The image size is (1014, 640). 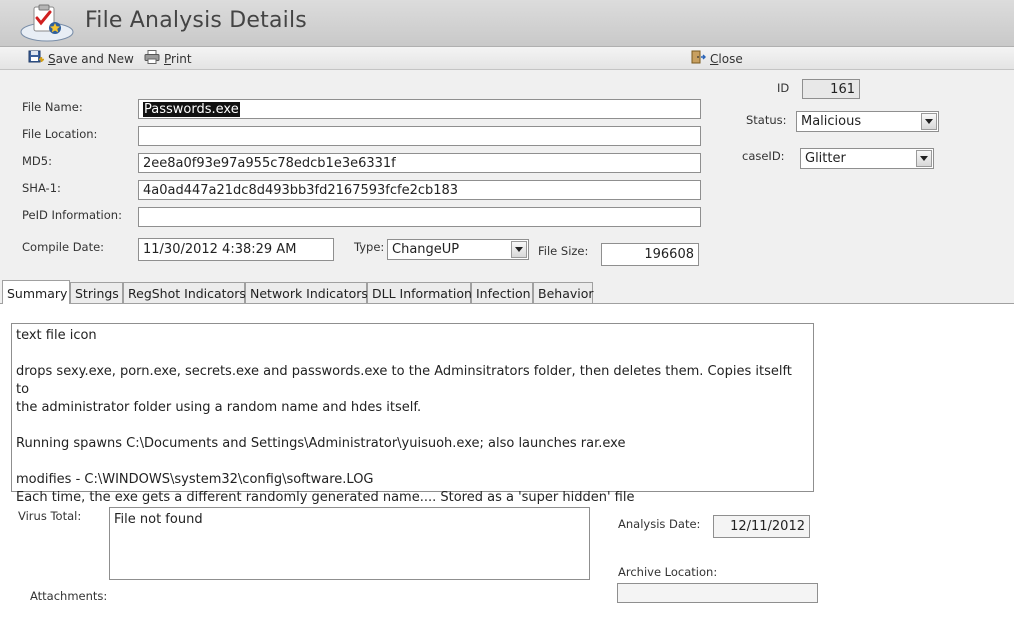 What do you see at coordinates (766, 120) in the screenshot?
I see `status-label: Status:` at bounding box center [766, 120].